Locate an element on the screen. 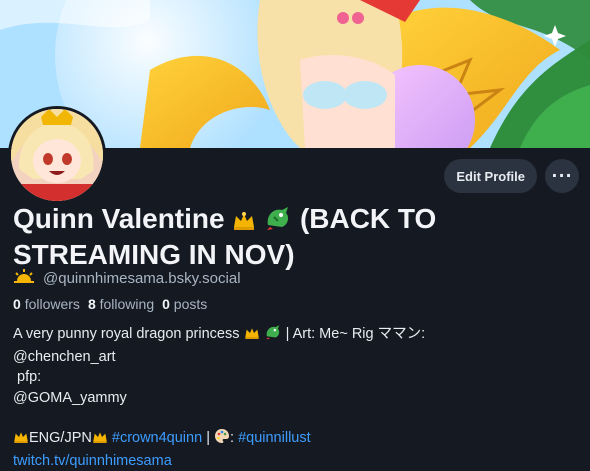 This screenshot has width=590, height=471. bio-line-4: @GOMA_yammy is located at coordinates (298, 398).